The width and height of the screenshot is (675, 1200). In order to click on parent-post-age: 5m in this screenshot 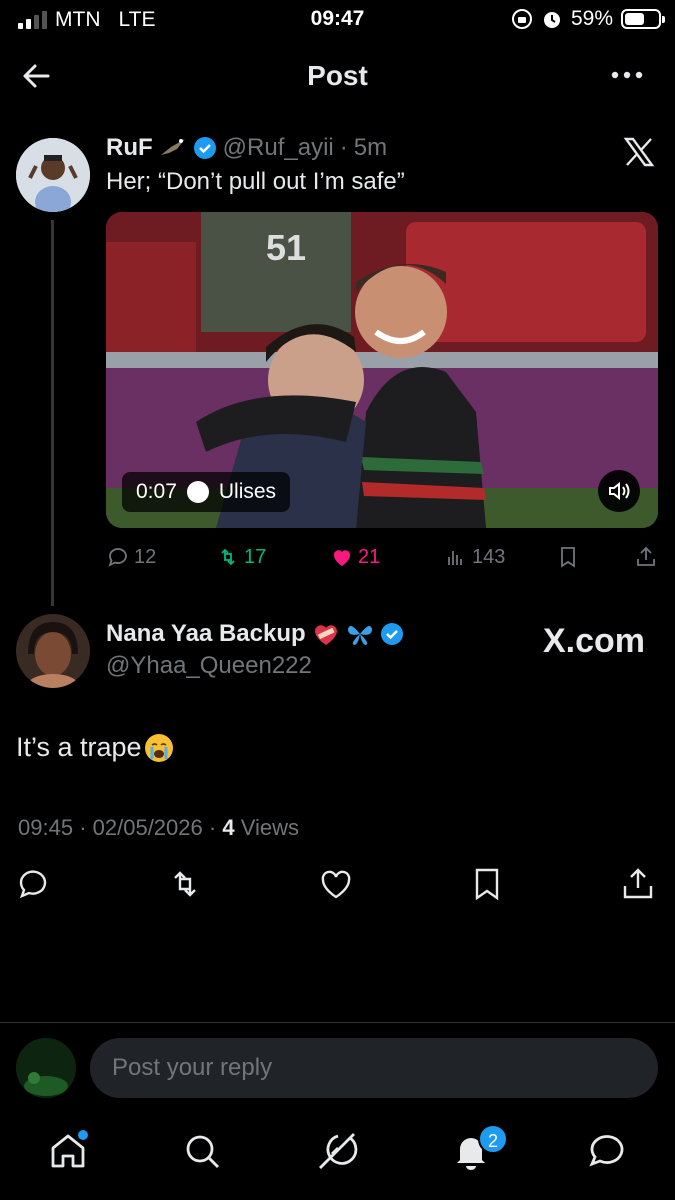, I will do `click(370, 147)`.